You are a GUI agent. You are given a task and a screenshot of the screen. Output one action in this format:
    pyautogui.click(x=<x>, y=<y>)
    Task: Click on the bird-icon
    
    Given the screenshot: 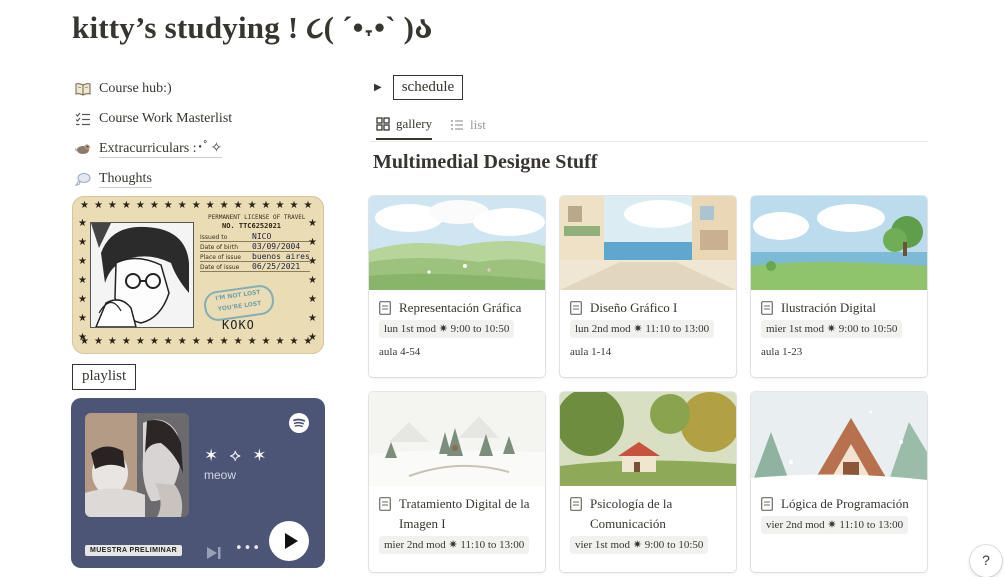 What is the action you would take?
    pyautogui.click(x=83, y=149)
    